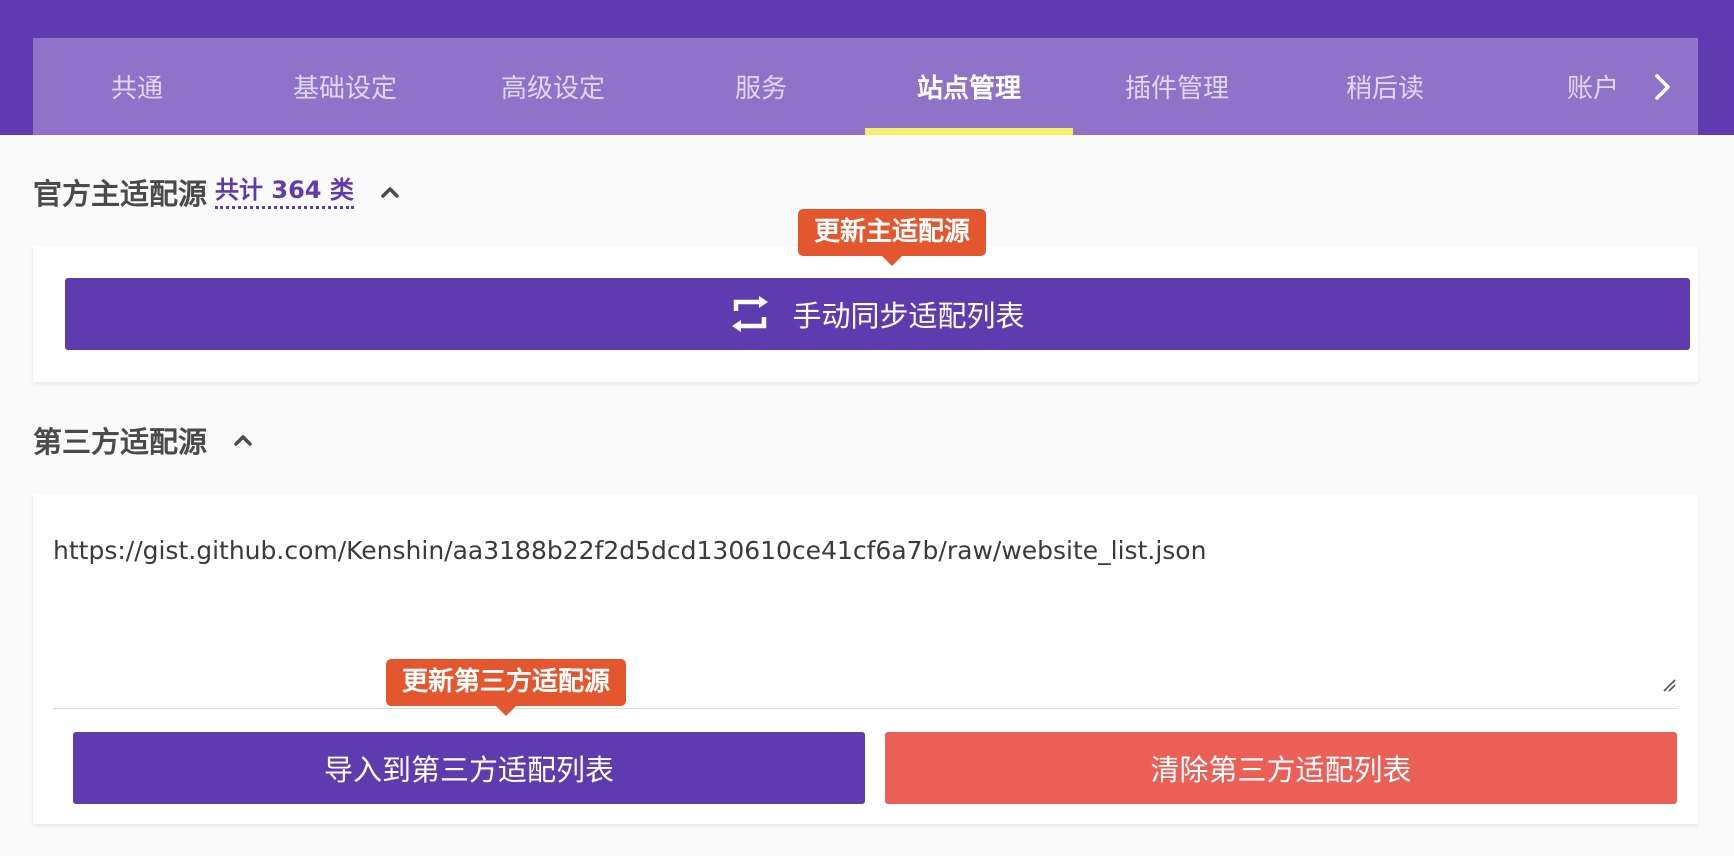 The height and width of the screenshot is (856, 1734). What do you see at coordinates (469, 768) in the screenshot?
I see `import-third-party-button: 导入到第三方适配列表` at bounding box center [469, 768].